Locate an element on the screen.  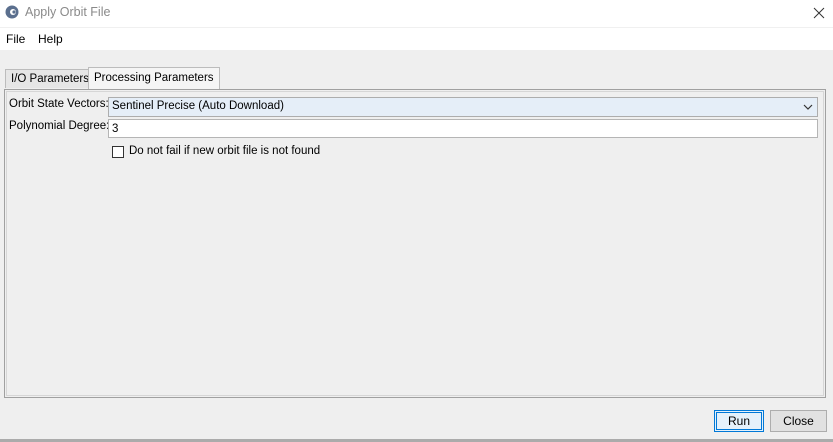
close-icon is located at coordinates (819, 13).